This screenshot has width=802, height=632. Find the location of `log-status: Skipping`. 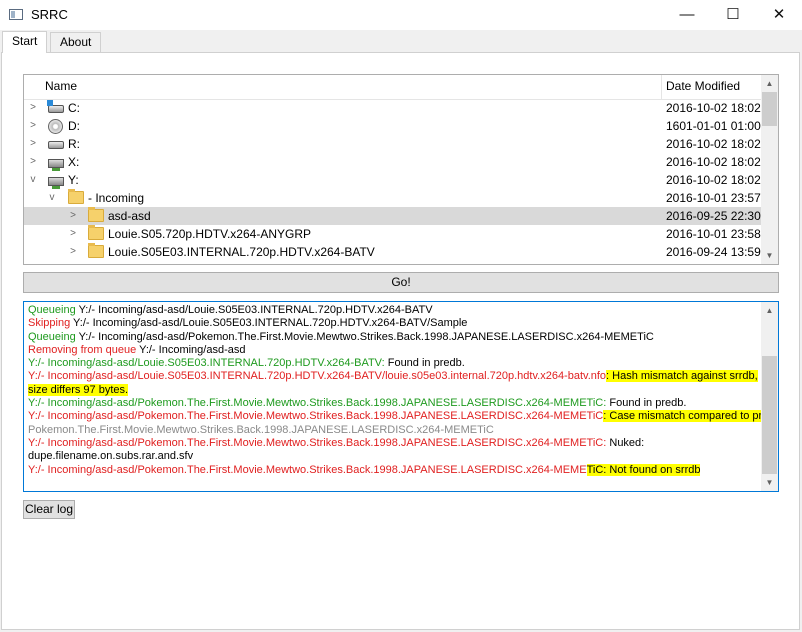

log-status: Skipping is located at coordinates (49, 323).